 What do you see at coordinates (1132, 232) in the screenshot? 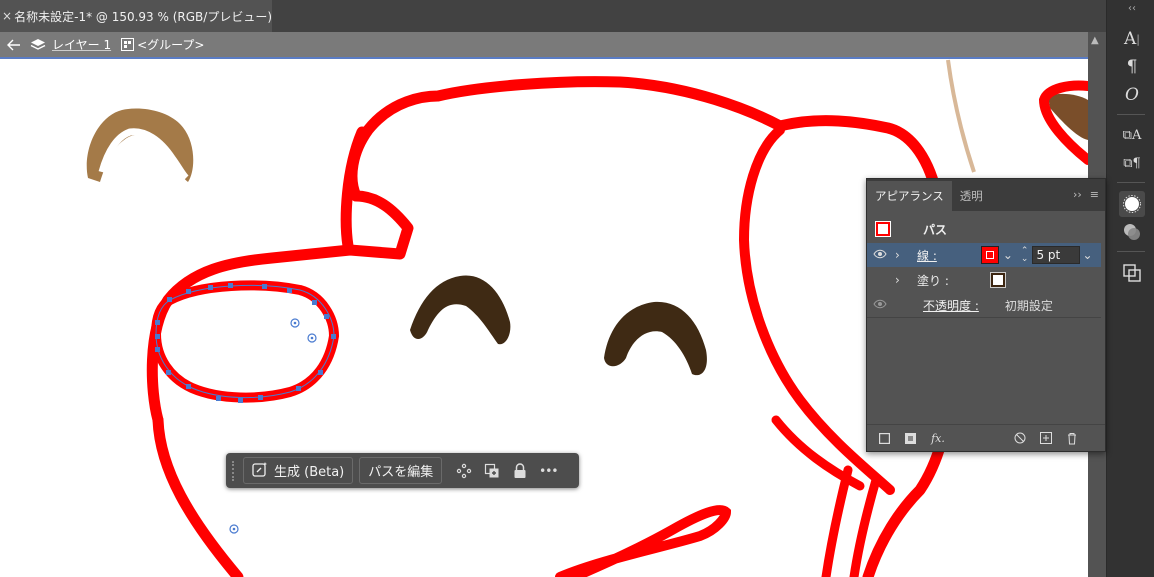
I see `transparency-icon` at bounding box center [1132, 232].